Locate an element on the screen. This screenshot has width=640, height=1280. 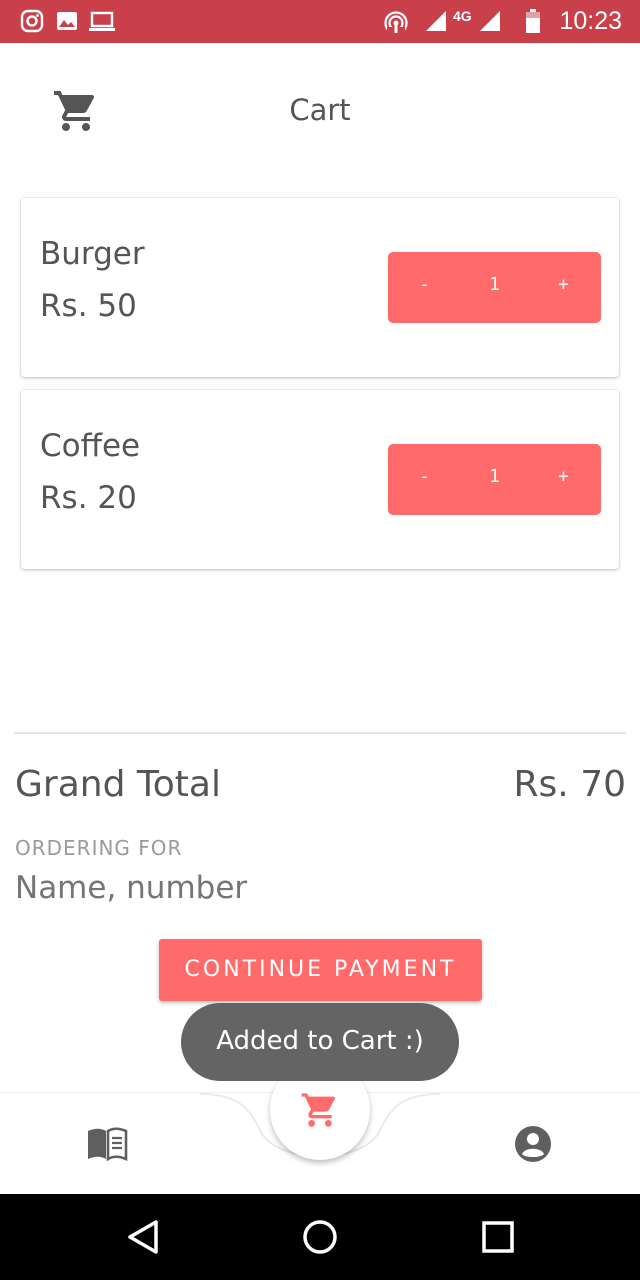
item-name: Burger is located at coordinates (92, 254).